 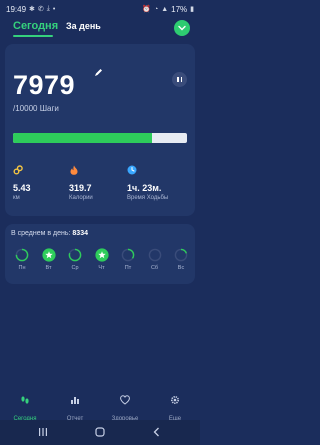 I want to click on back-icon, so click(x=157, y=432).